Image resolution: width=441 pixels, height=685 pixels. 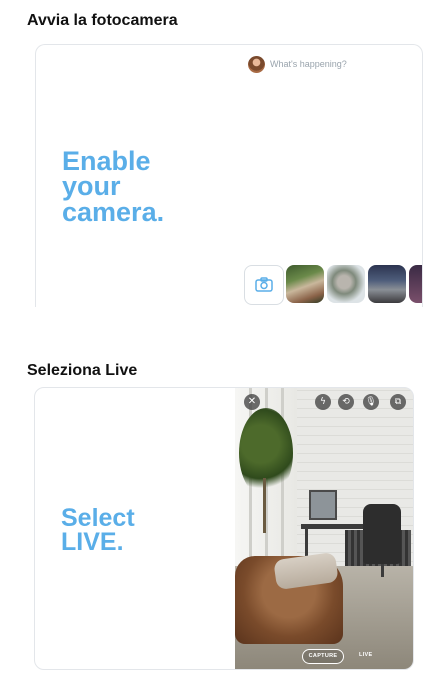 I want to click on microphone-icon: 🎙, so click(x=371, y=402).